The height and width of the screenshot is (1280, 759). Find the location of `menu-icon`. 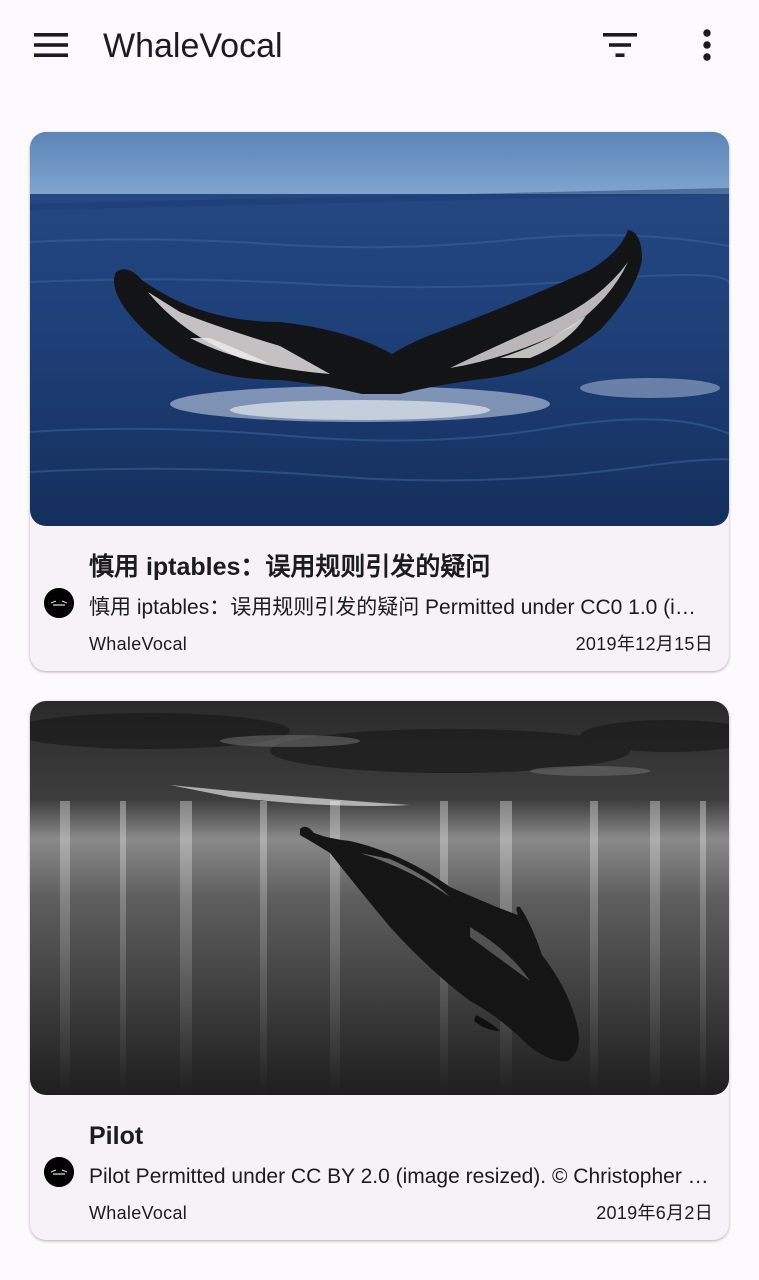

menu-icon is located at coordinates (51, 45).